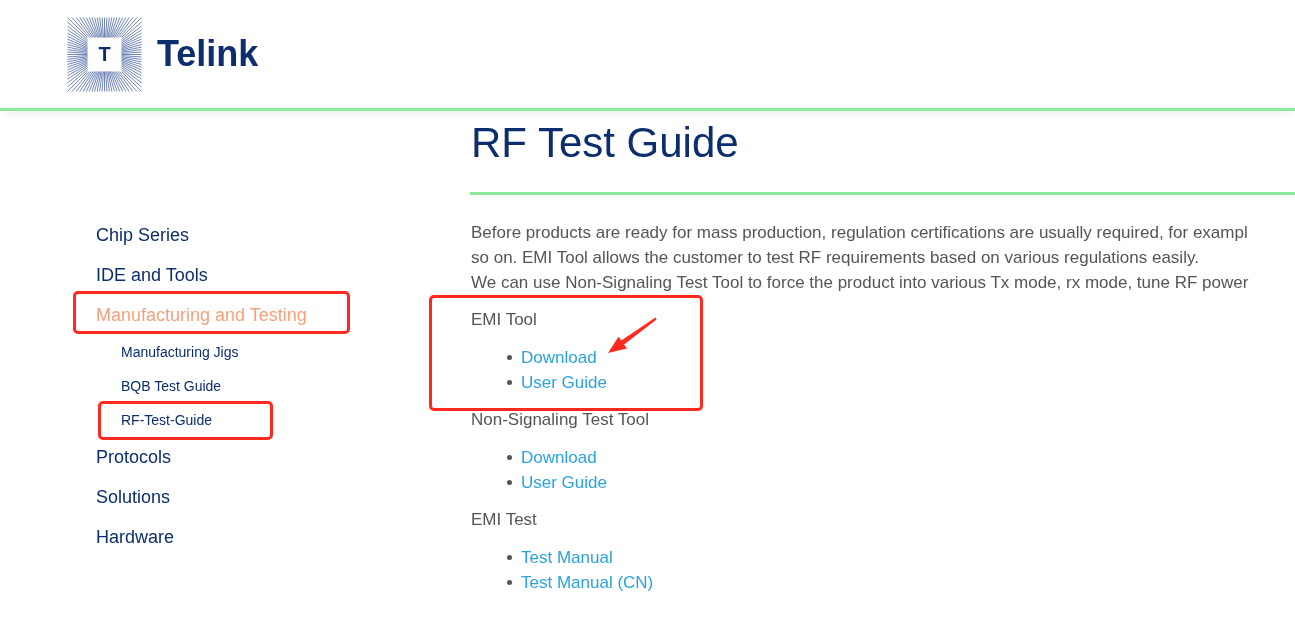  Describe the element at coordinates (180, 352) in the screenshot. I see `nav-link: Manufacturing Jigs` at that location.